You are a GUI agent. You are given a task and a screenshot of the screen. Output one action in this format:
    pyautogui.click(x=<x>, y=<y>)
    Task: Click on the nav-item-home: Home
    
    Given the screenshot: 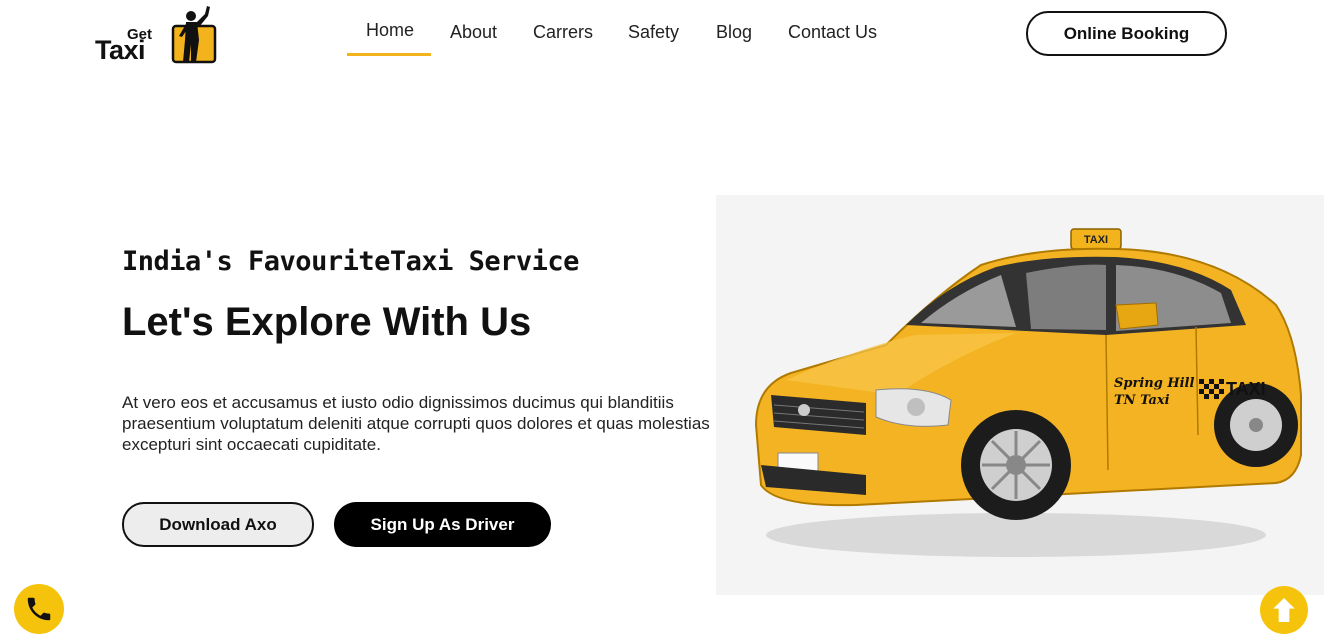 What is the action you would take?
    pyautogui.click(x=390, y=30)
    